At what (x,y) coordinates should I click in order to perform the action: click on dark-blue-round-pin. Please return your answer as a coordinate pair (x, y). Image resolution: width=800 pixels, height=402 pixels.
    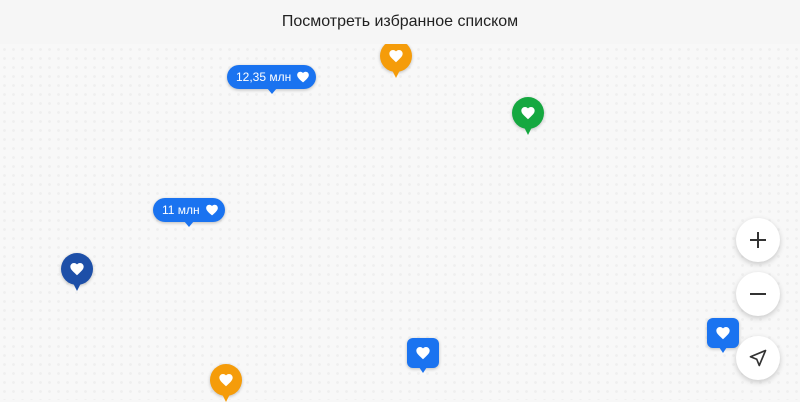
    Looking at the image, I should click on (77, 272).